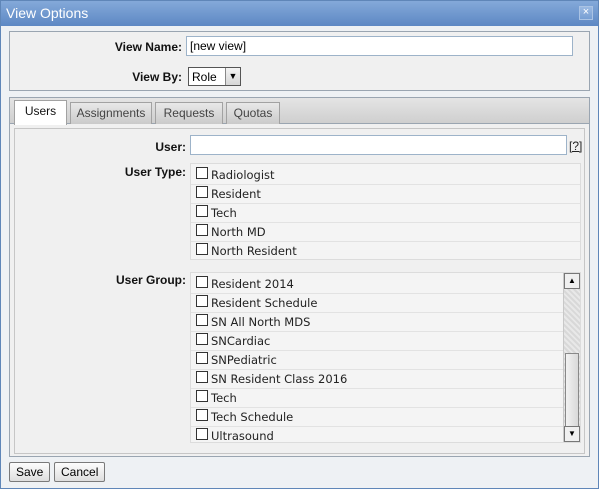  Describe the element at coordinates (261, 322) in the screenshot. I see `user-group-checkbox-label: SN All North MDS` at that location.